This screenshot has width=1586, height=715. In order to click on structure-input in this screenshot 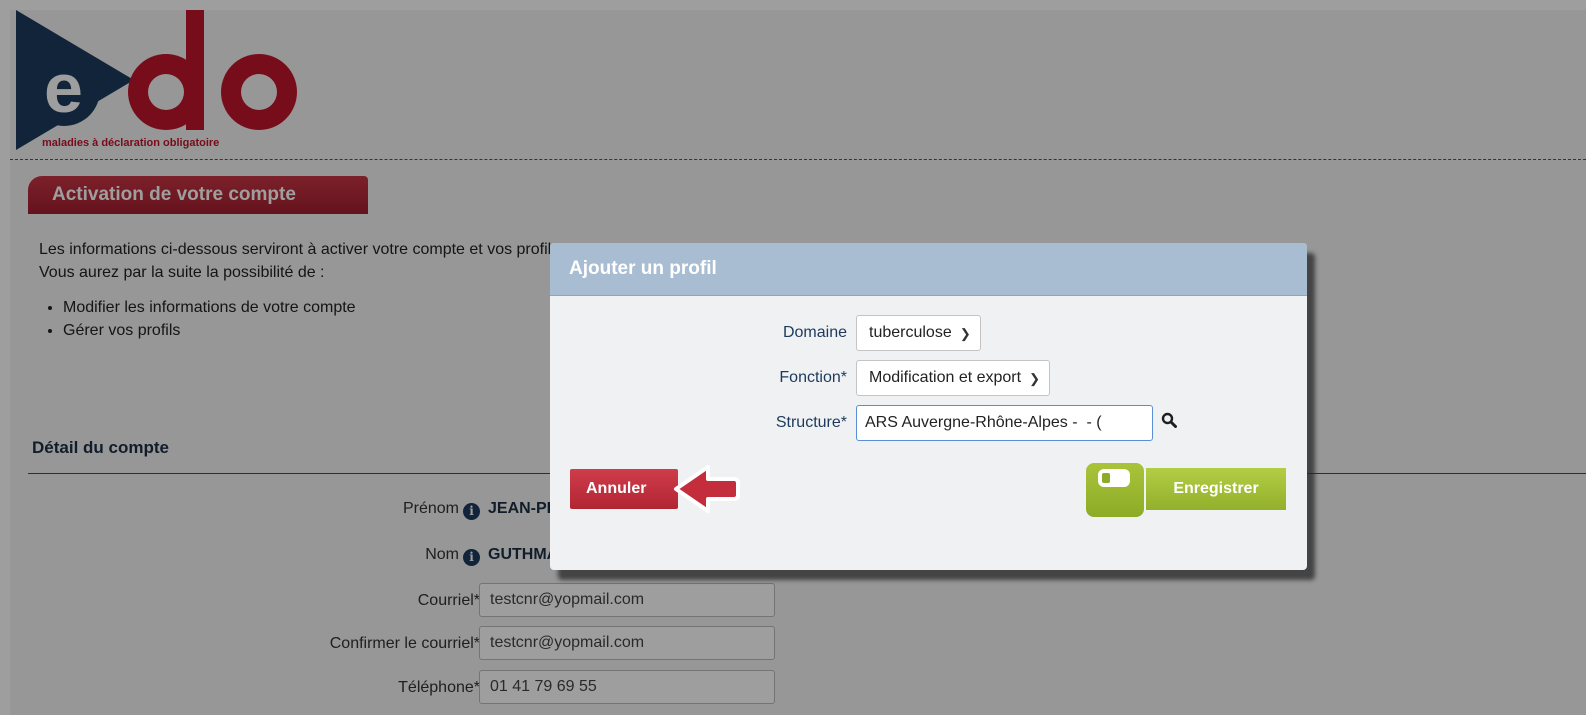, I will do `click(1004, 423)`.